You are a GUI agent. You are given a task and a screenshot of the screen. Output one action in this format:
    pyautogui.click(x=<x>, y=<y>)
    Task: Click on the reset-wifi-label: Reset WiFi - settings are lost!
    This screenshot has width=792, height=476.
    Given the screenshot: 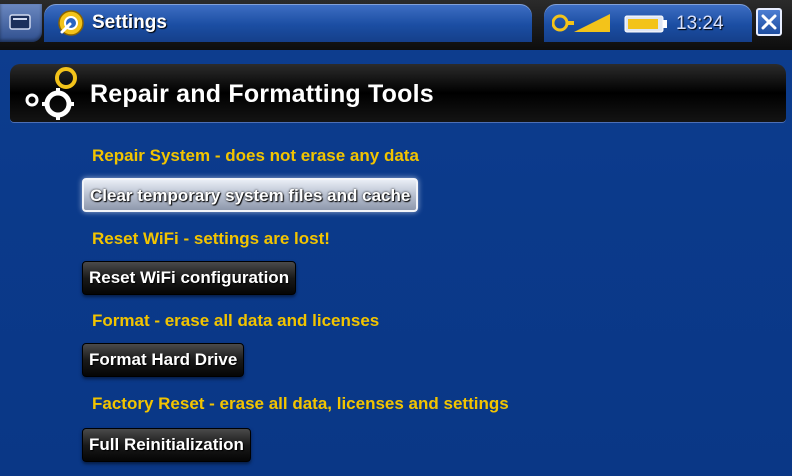 What is the action you would take?
    pyautogui.click(x=211, y=238)
    